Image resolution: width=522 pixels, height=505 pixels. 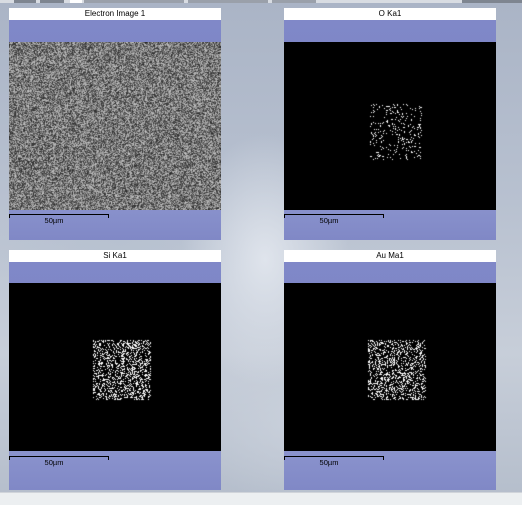 I want to click on element-map-au, so click(x=390, y=367).